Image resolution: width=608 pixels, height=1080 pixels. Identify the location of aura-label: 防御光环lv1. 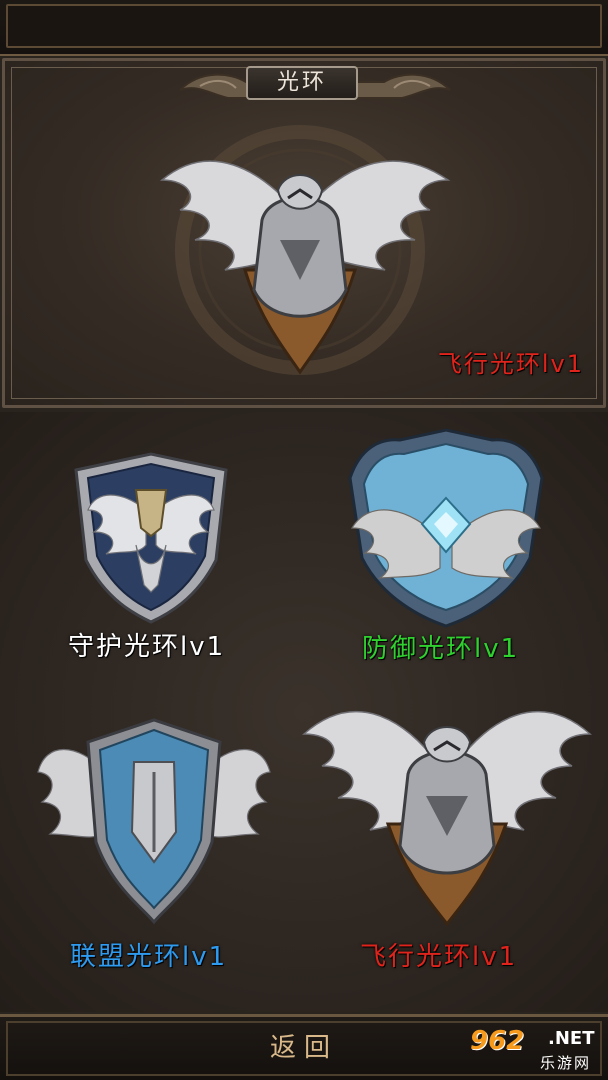
(441, 649).